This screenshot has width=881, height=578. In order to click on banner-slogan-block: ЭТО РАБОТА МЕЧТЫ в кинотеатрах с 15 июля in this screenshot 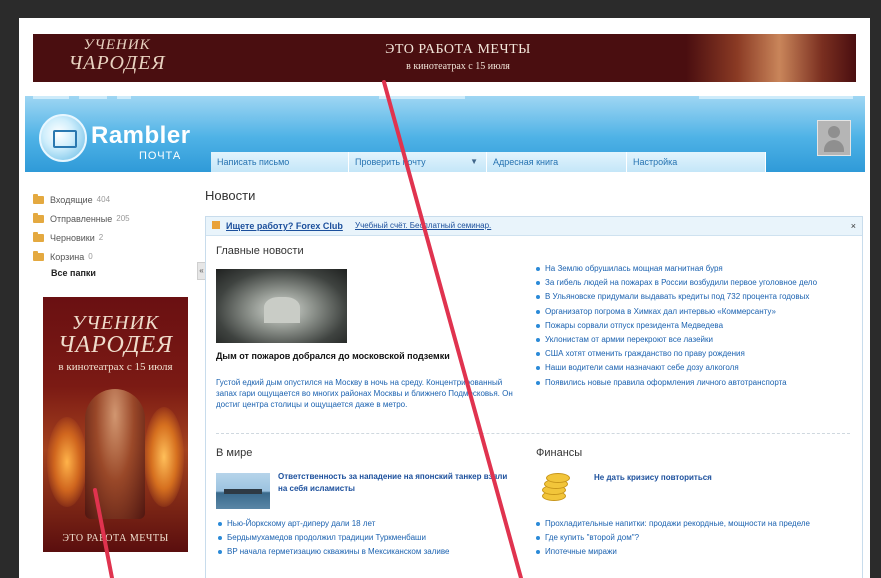, I will do `click(458, 57)`.